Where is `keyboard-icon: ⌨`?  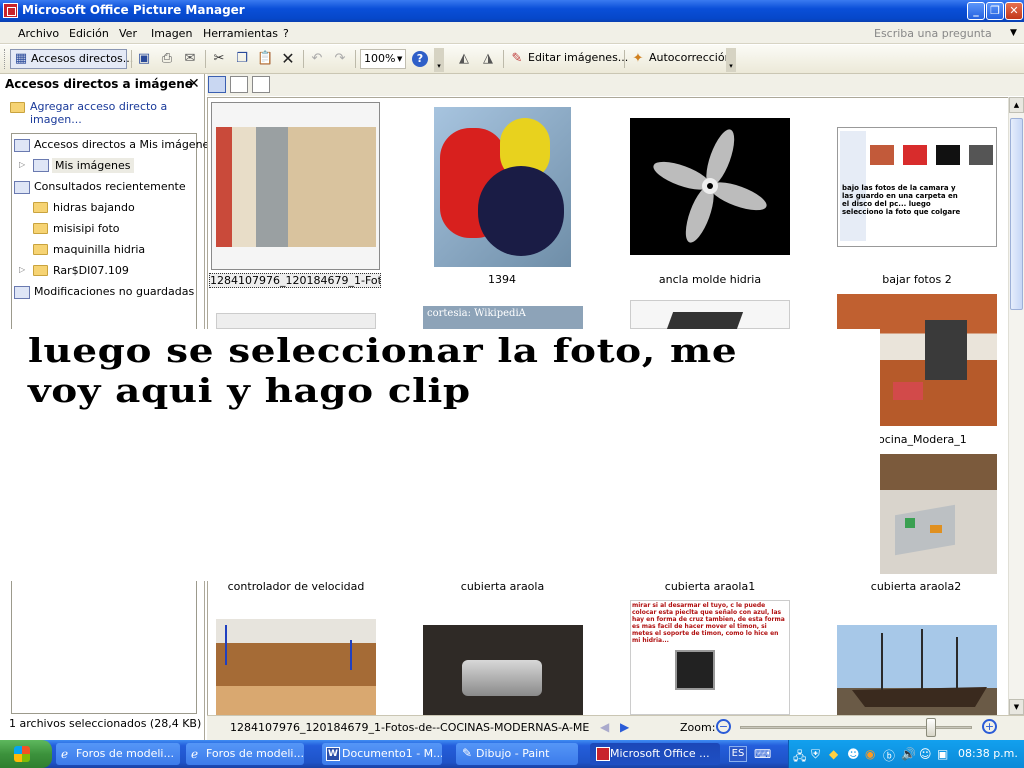 keyboard-icon: ⌨ is located at coordinates (762, 754).